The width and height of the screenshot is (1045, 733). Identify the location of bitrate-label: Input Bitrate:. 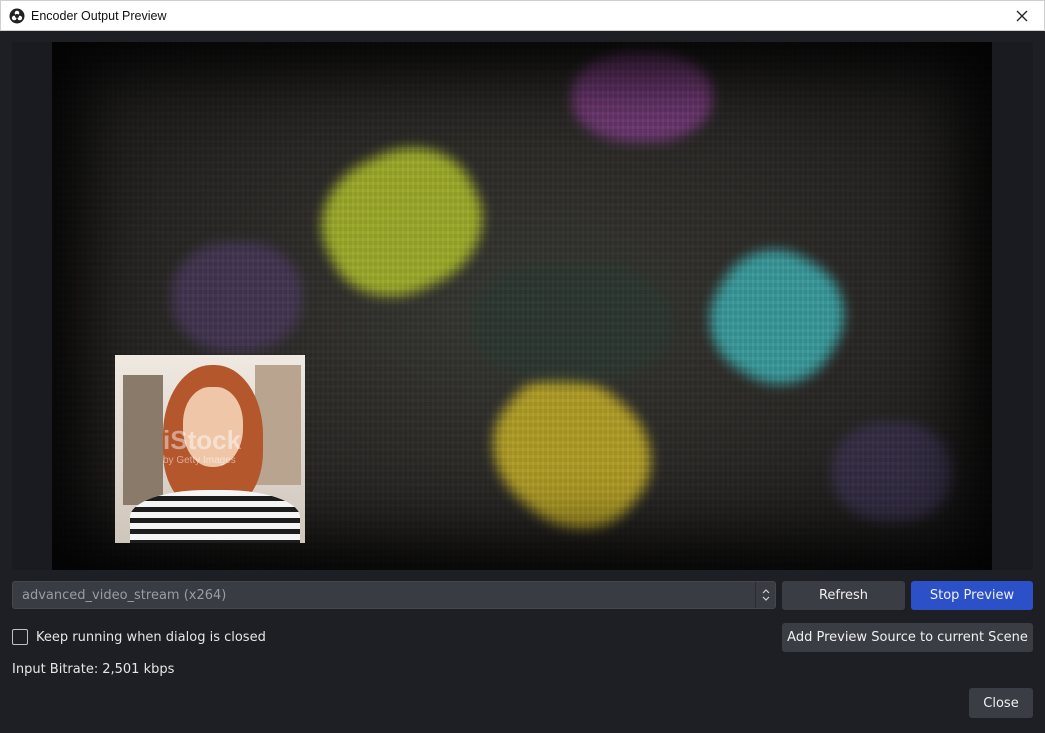
(55, 669).